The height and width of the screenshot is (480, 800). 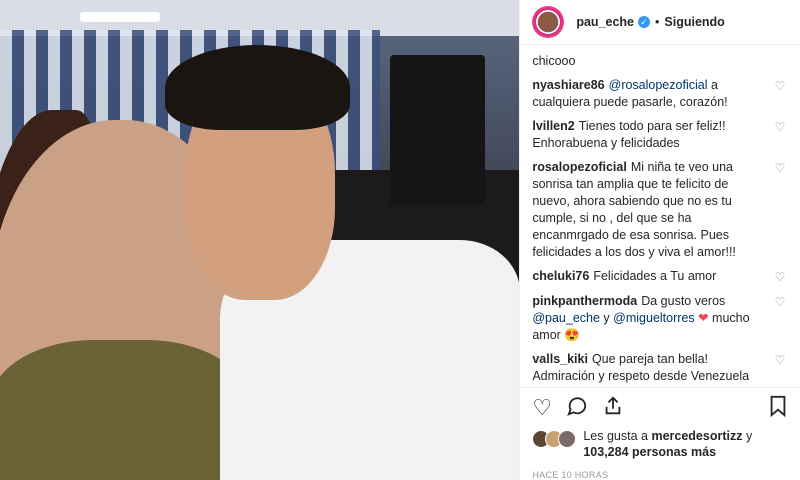 I want to click on comment-username-link: rosalopezoficial, so click(x=579, y=167).